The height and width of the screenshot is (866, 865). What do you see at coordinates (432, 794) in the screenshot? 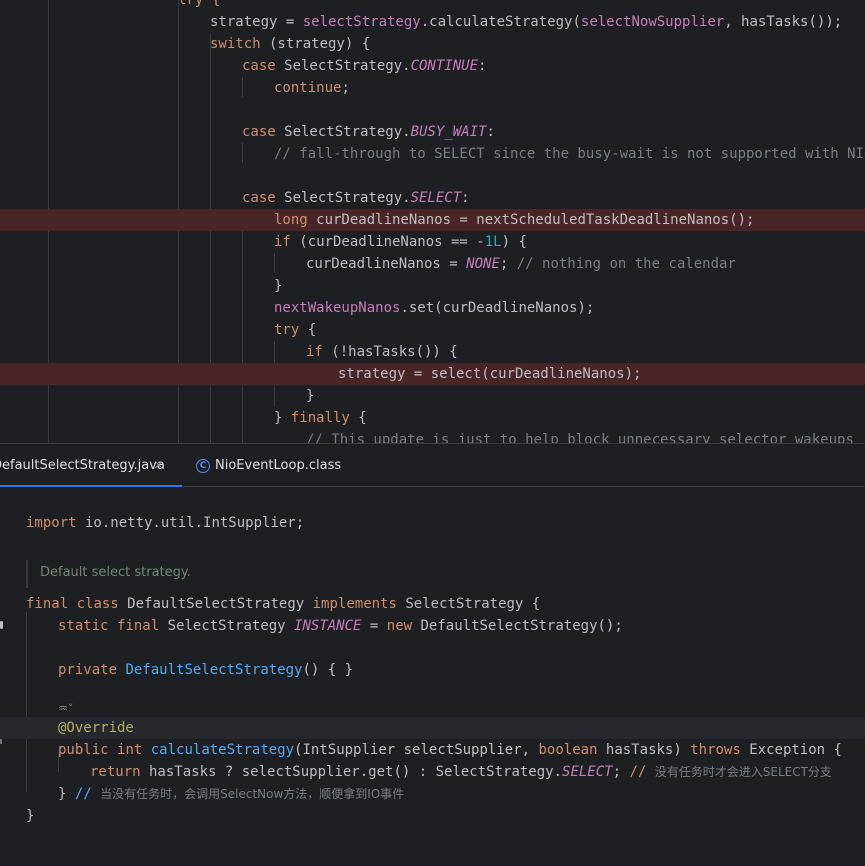
I see `code-line: } // 当没有任务时，会调用SelectNow方法，顺便拿到IO事件` at bounding box center [432, 794].